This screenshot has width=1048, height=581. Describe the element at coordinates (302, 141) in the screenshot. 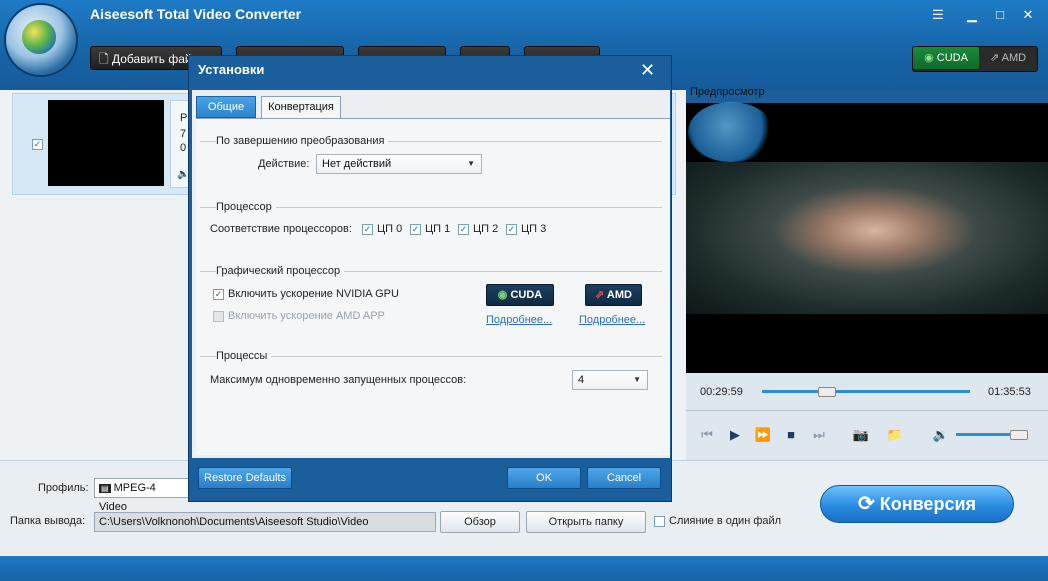

I see `after-conversion-group-title: По завершению преобразования` at that location.